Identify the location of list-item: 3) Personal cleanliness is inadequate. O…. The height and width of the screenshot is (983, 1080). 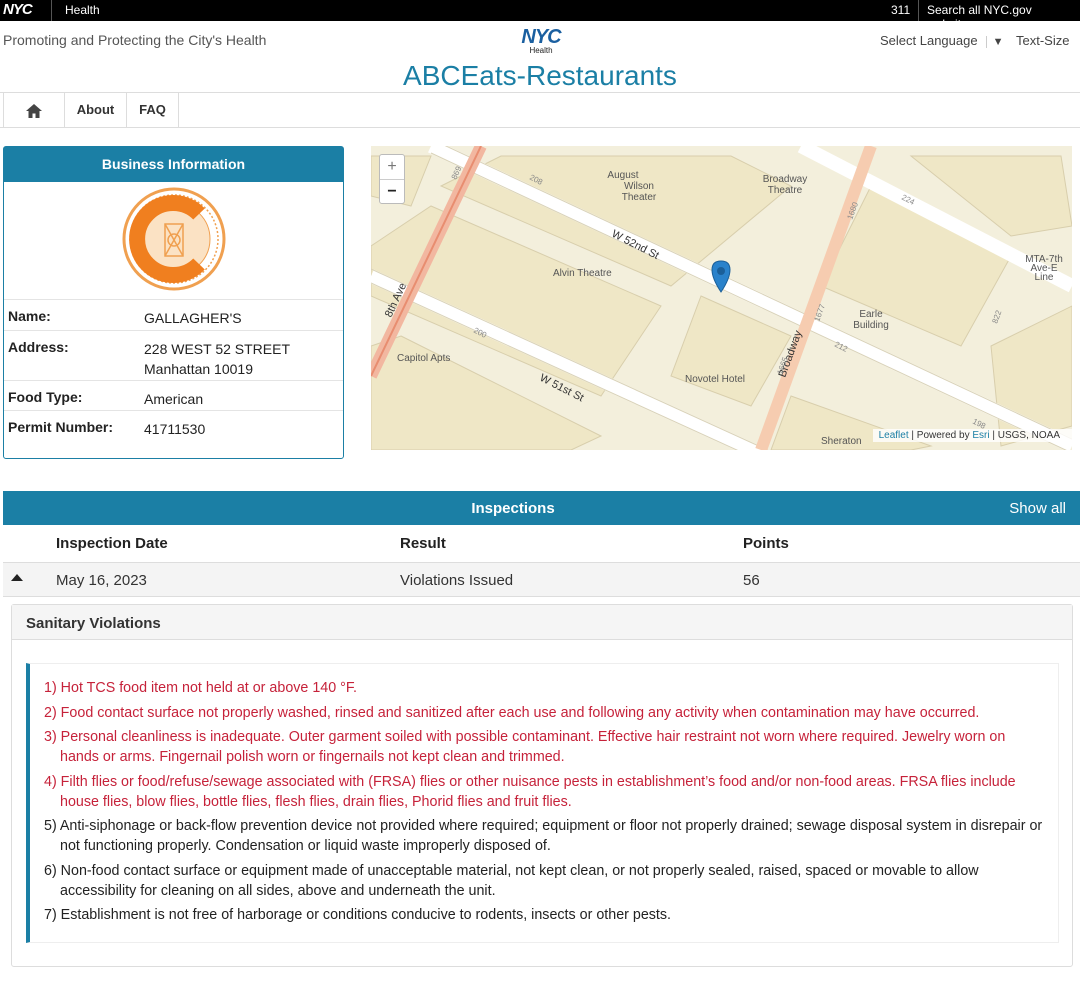
(525, 747).